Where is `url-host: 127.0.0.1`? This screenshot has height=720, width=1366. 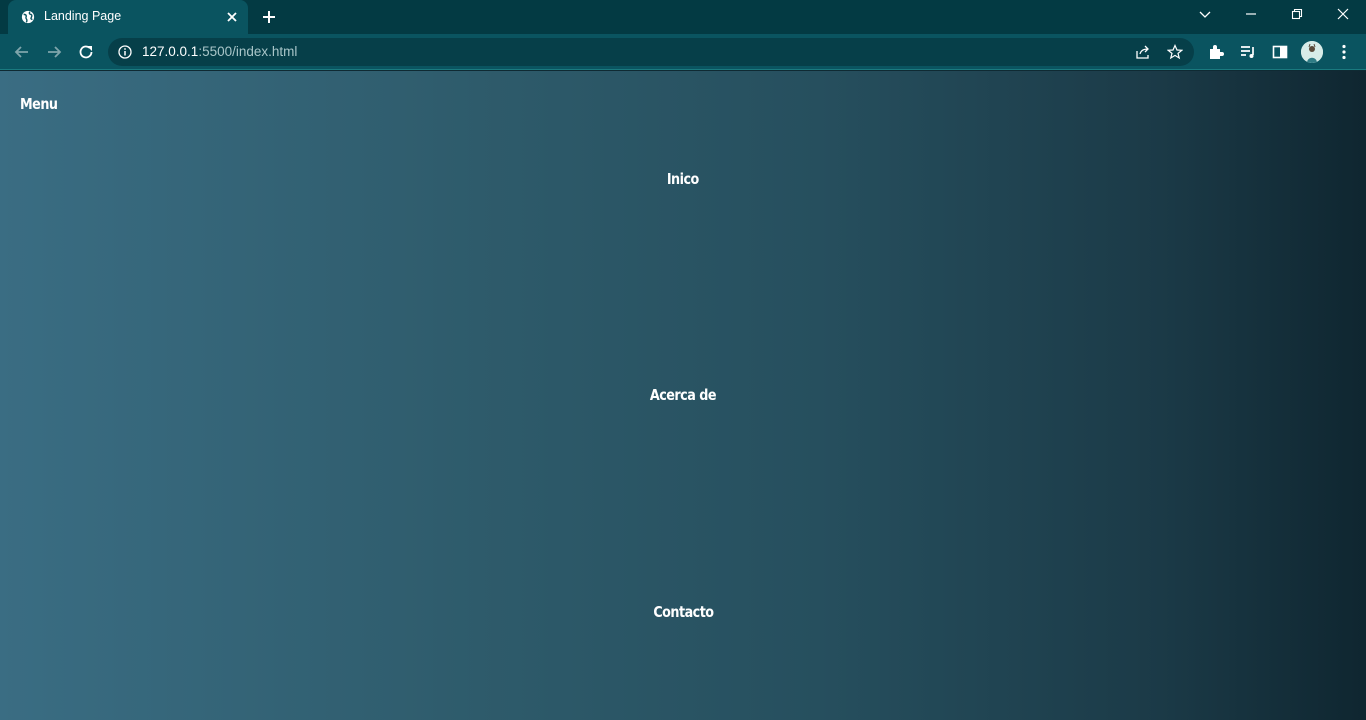
url-host: 127.0.0.1 is located at coordinates (170, 51).